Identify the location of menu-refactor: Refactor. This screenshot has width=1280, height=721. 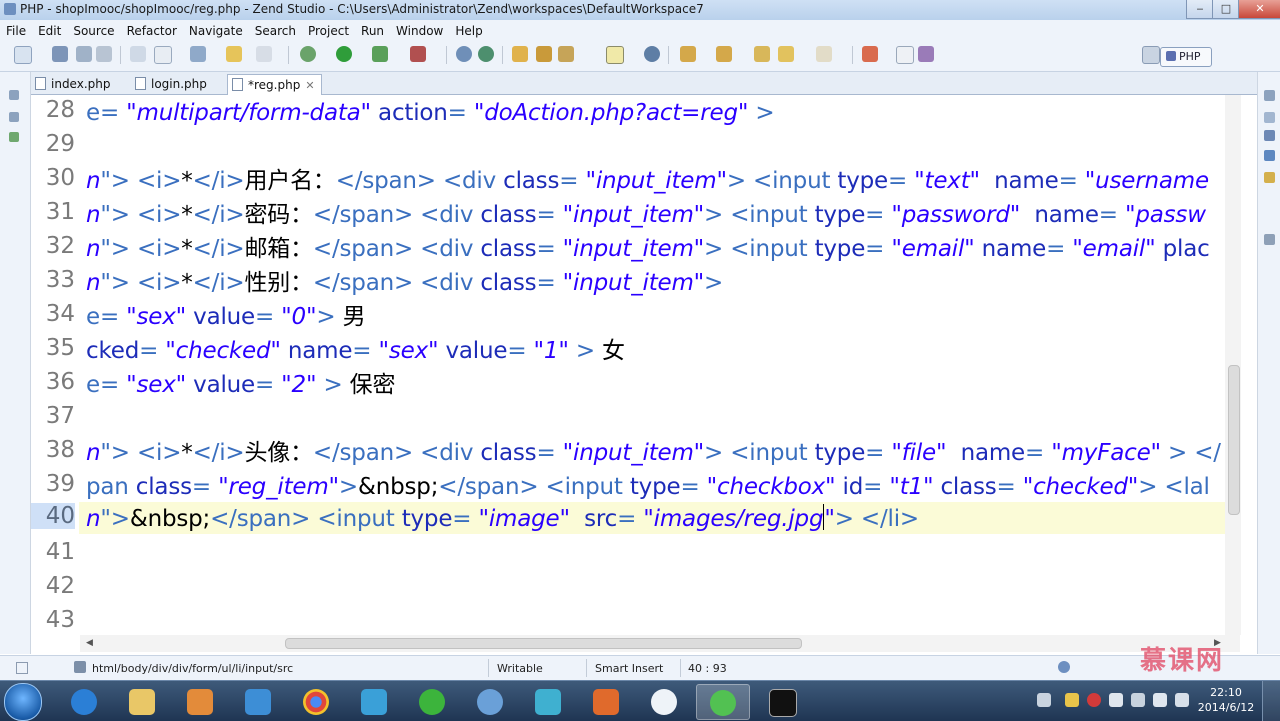
(152, 30).